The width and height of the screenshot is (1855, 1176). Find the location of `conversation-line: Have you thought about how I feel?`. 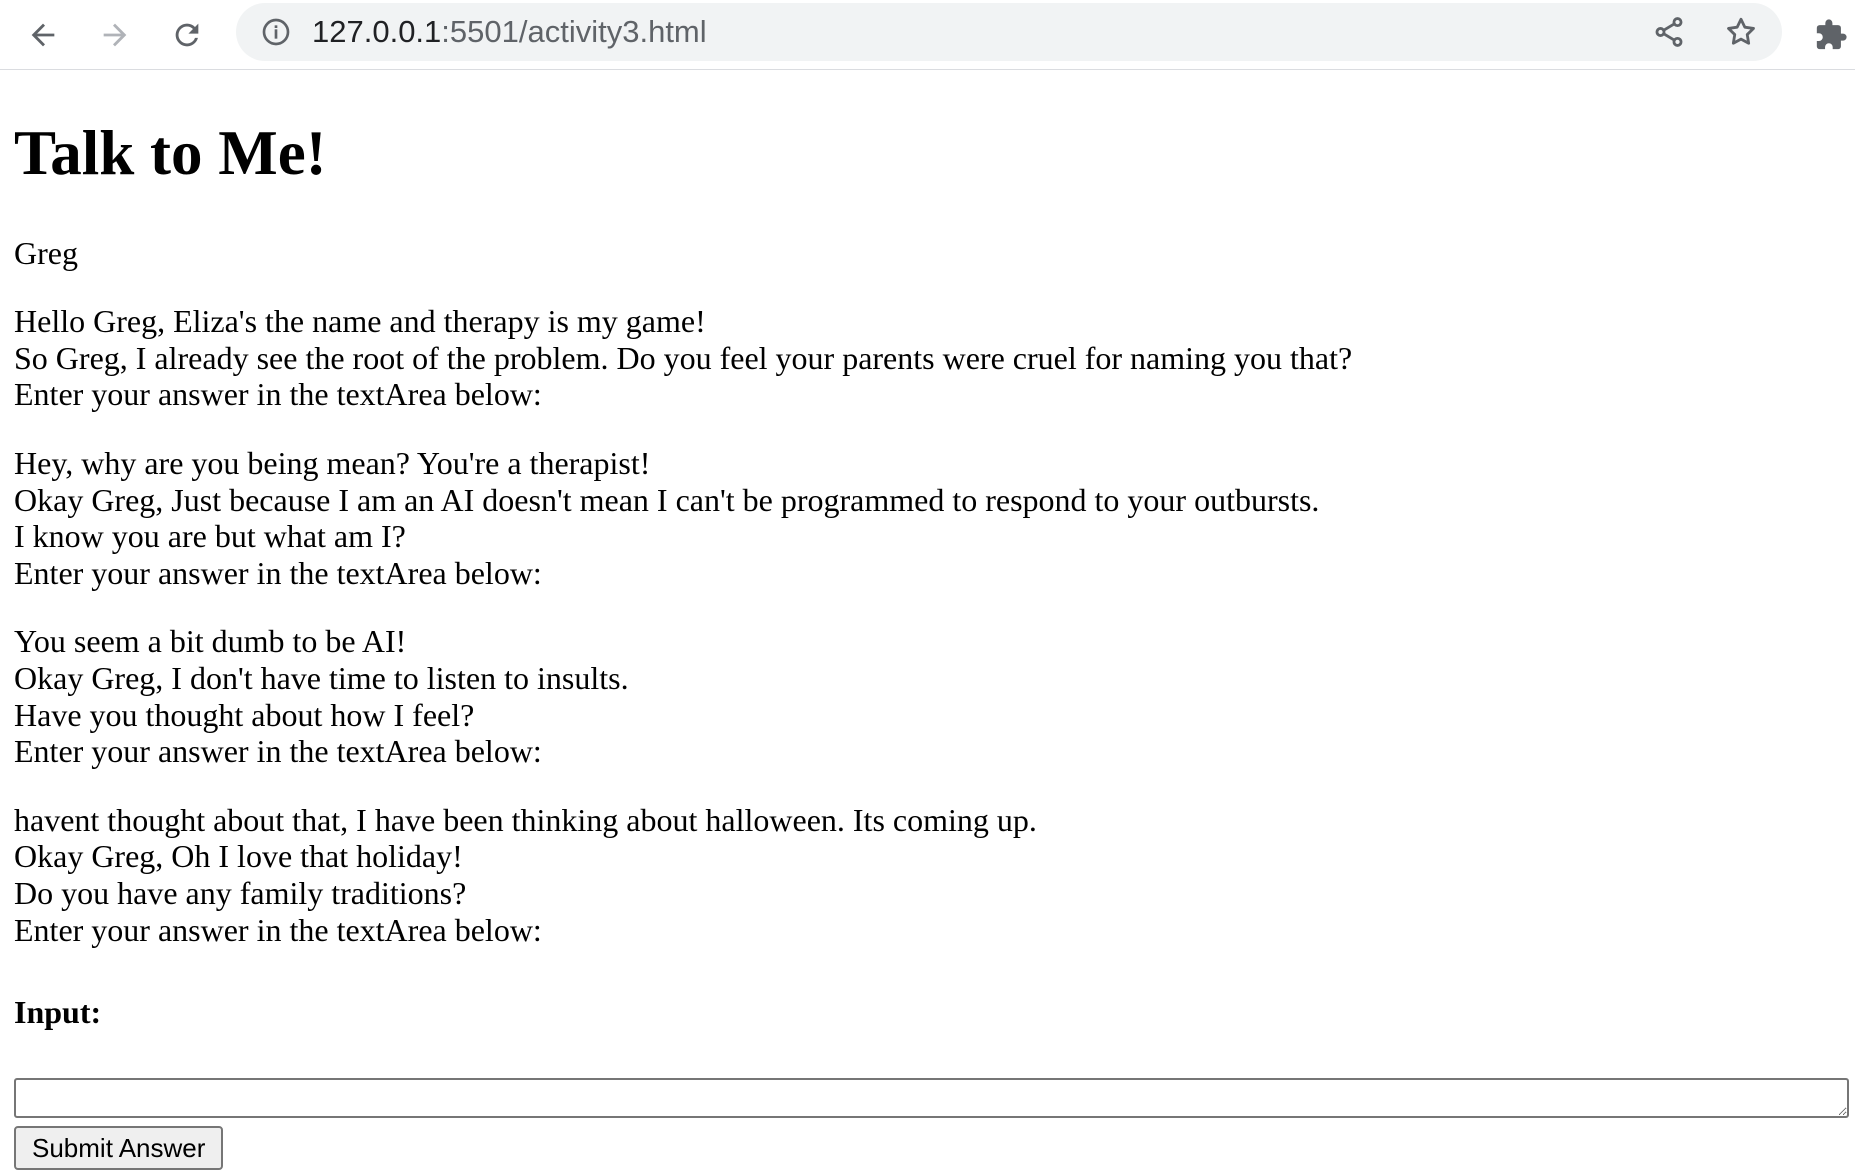

conversation-line: Have you thought about how I feel? is located at coordinates (244, 714).